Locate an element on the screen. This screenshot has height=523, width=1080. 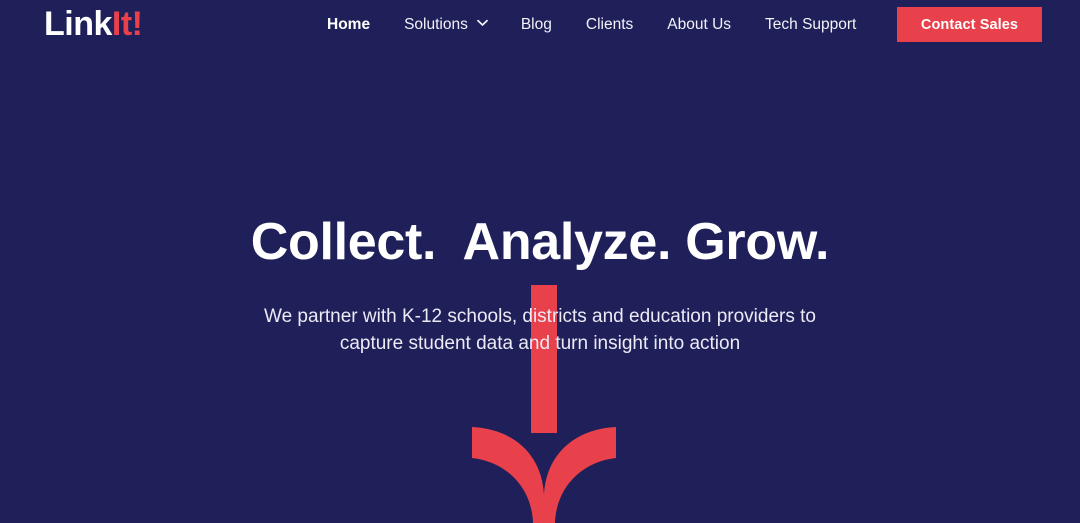
linkit-logo: LinkIt! is located at coordinates (93, 24).